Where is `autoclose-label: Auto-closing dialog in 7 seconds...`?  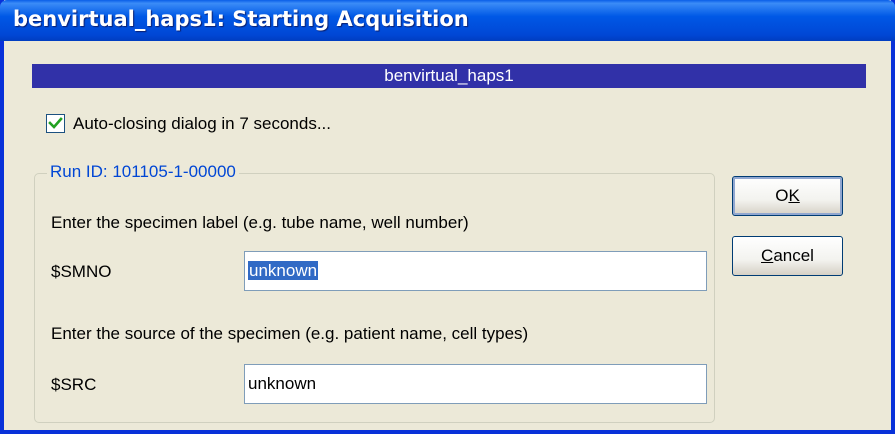 autoclose-label: Auto-closing dialog in 7 seconds... is located at coordinates (202, 124).